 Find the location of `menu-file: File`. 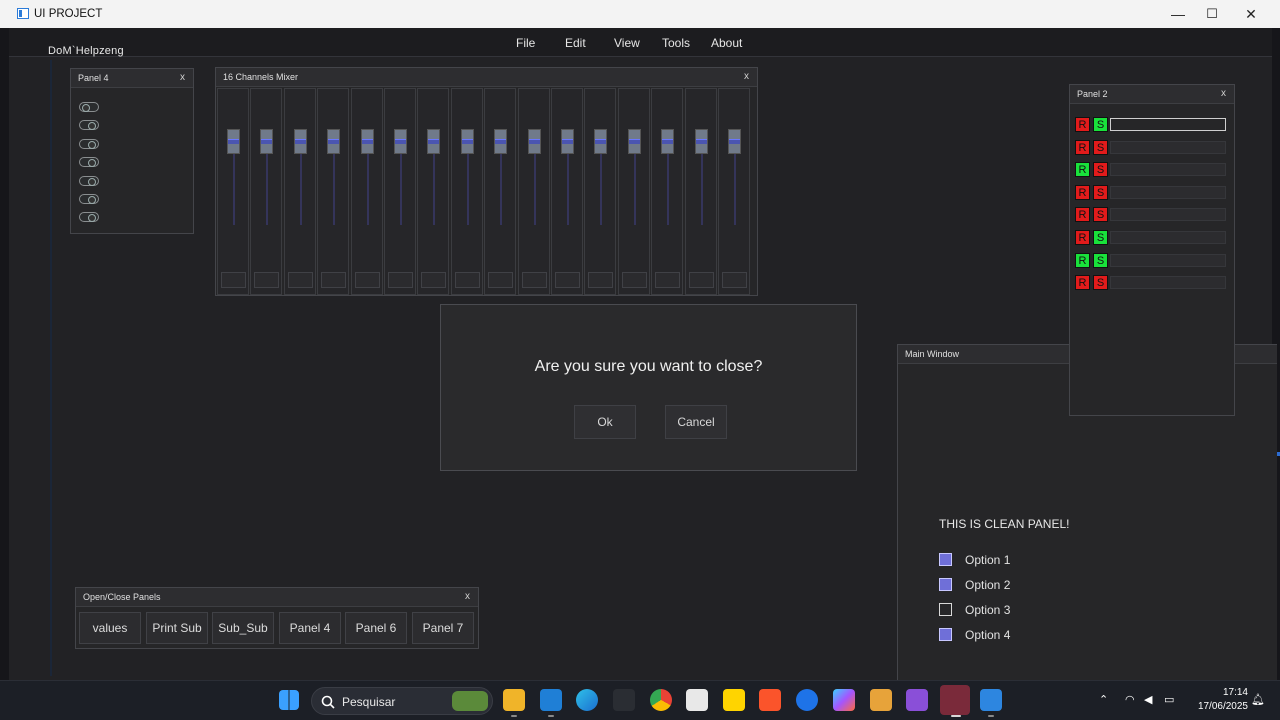

menu-file: File is located at coordinates (525, 43).